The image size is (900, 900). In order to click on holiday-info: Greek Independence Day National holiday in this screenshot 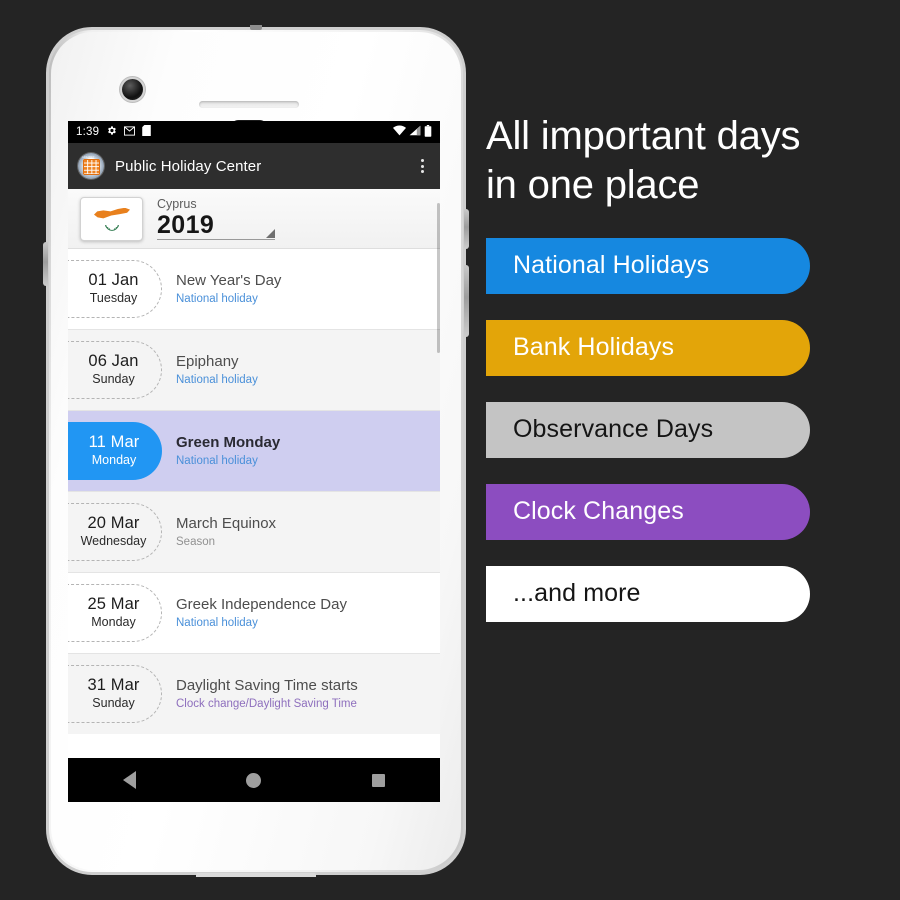, I will do `click(254, 613)`.